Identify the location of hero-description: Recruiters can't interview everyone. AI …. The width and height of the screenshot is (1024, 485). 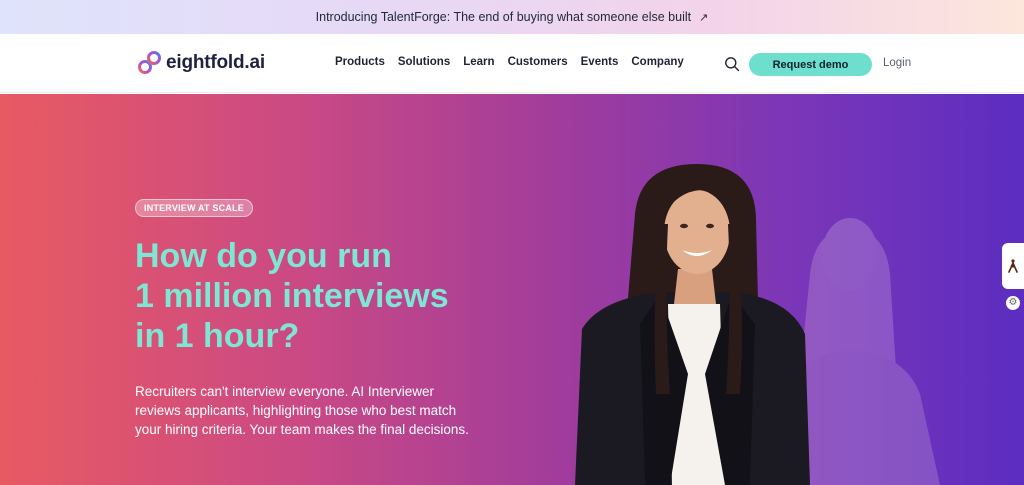
(302, 410).